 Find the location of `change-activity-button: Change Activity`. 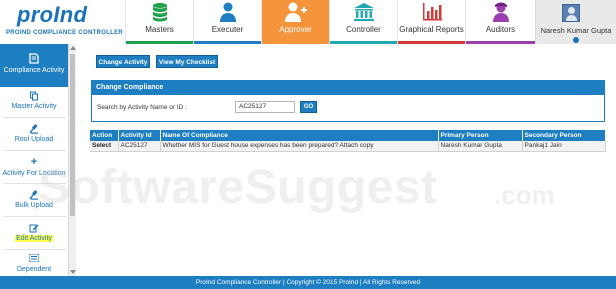

change-activity-button: Change Activity is located at coordinates (123, 61).